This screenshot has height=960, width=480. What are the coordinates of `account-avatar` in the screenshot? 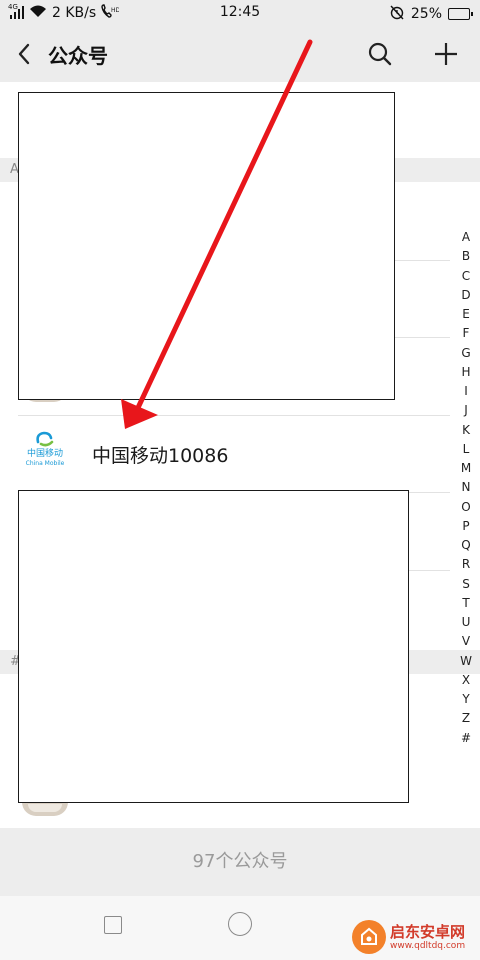 It's located at (45, 809).